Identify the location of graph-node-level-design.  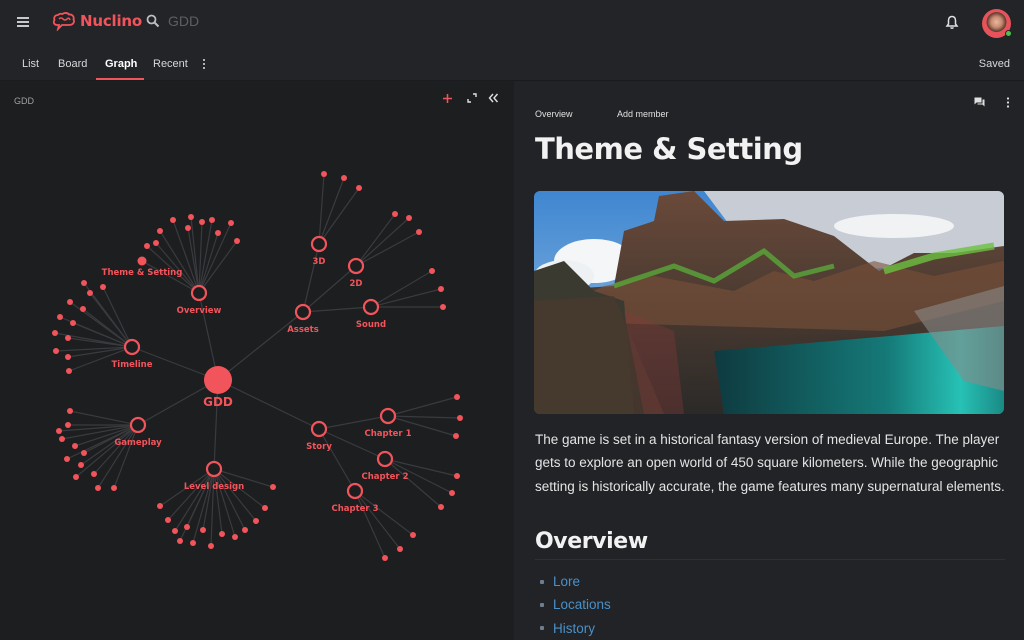
(214, 469).